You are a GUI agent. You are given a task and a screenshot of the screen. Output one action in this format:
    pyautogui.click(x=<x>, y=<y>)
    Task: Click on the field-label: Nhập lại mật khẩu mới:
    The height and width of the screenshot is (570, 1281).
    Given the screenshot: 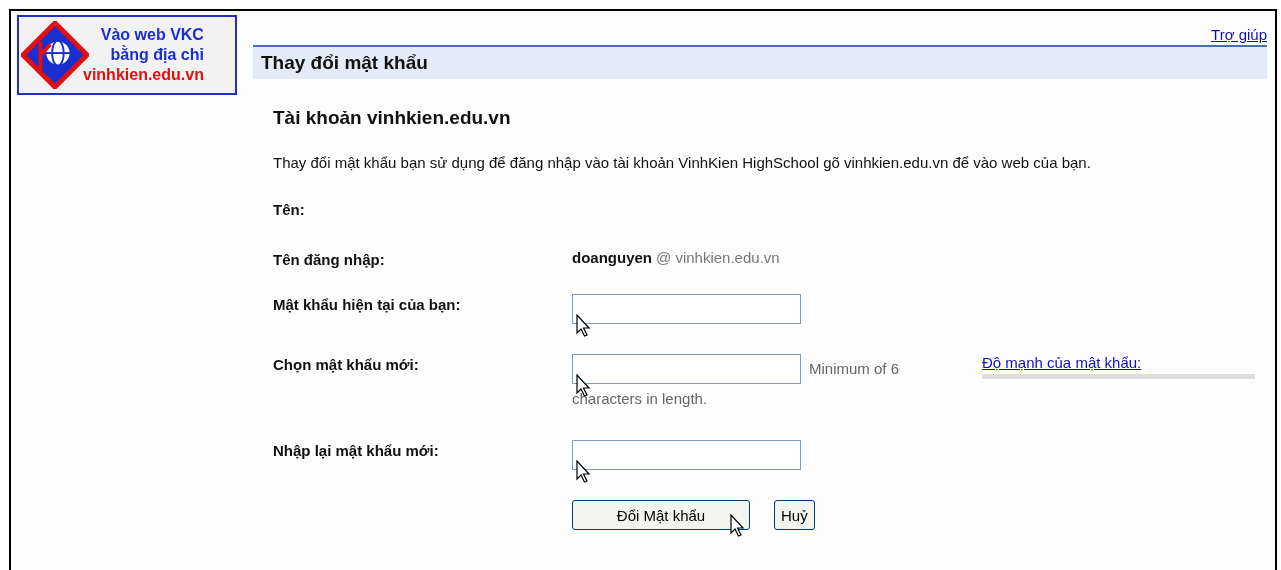 What is the action you would take?
    pyautogui.click(x=356, y=450)
    